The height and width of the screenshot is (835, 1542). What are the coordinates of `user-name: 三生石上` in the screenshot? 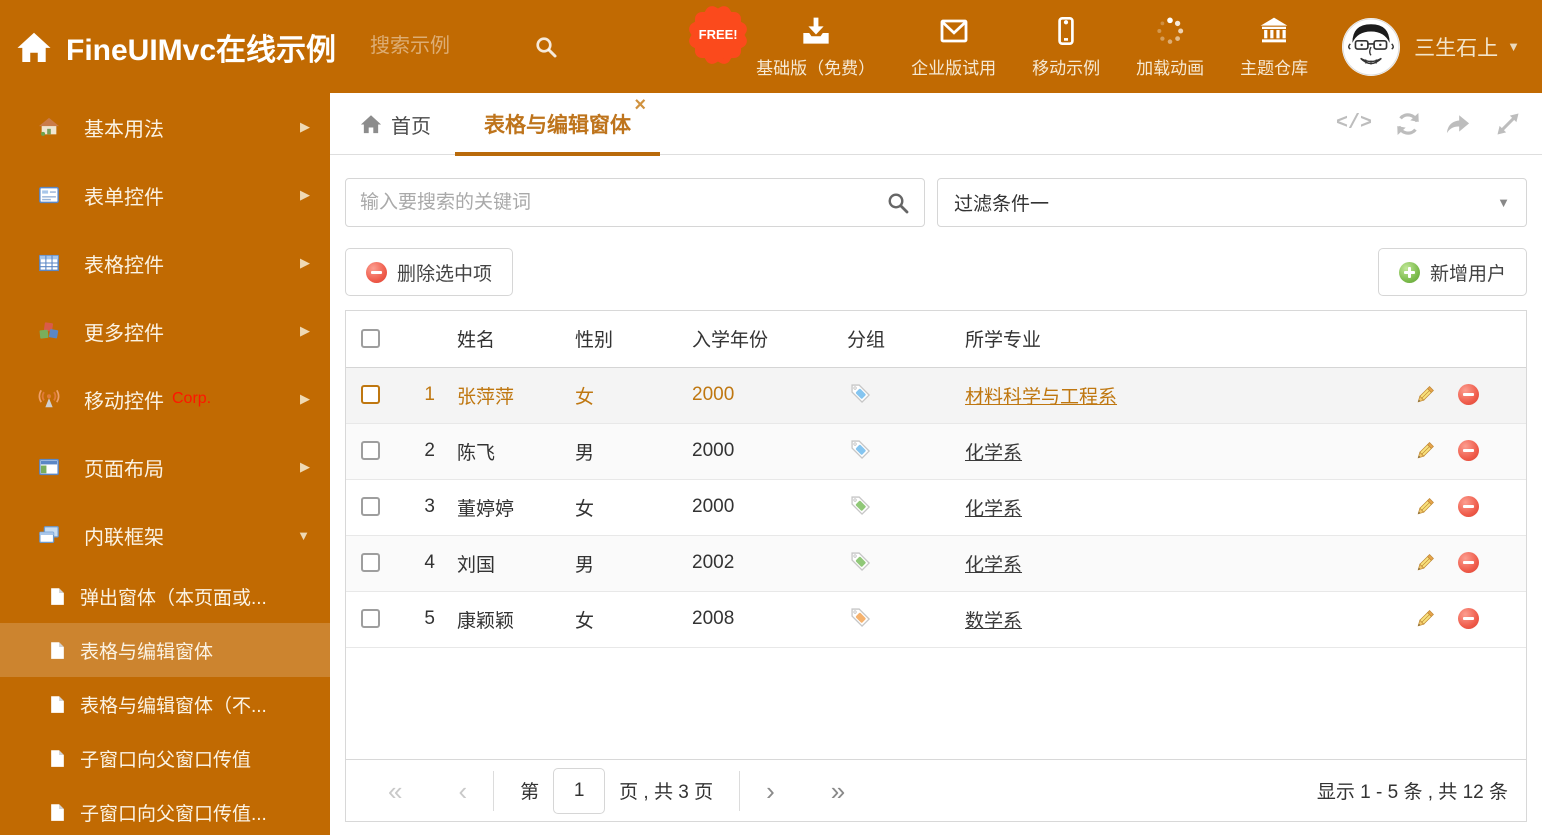 It's located at (1456, 48).